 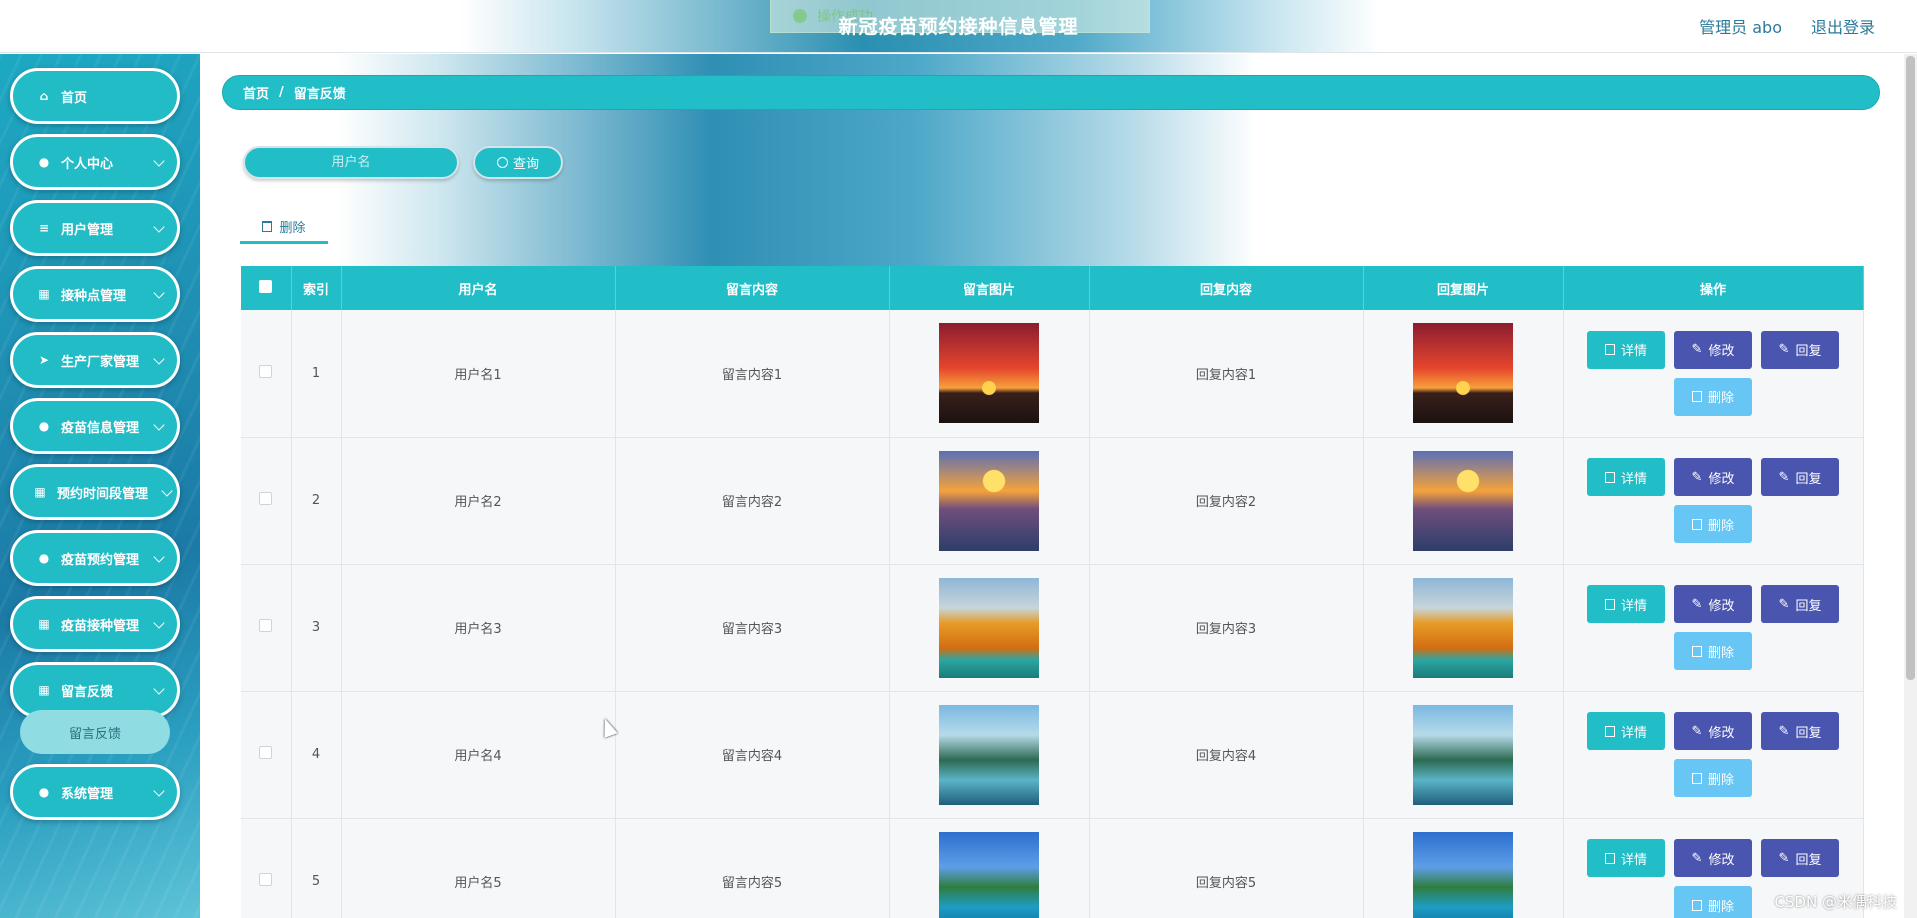 What do you see at coordinates (95, 426) in the screenshot?
I see `sidebar-item-vaccine-info: ● 疫苗信息管理` at bounding box center [95, 426].